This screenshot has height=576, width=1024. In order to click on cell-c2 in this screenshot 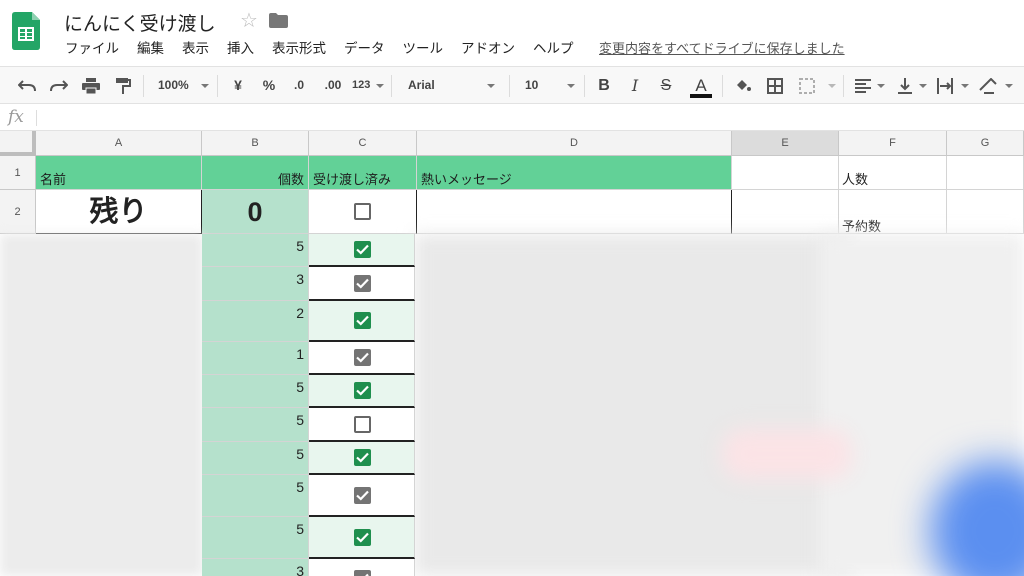, I will do `click(363, 212)`.